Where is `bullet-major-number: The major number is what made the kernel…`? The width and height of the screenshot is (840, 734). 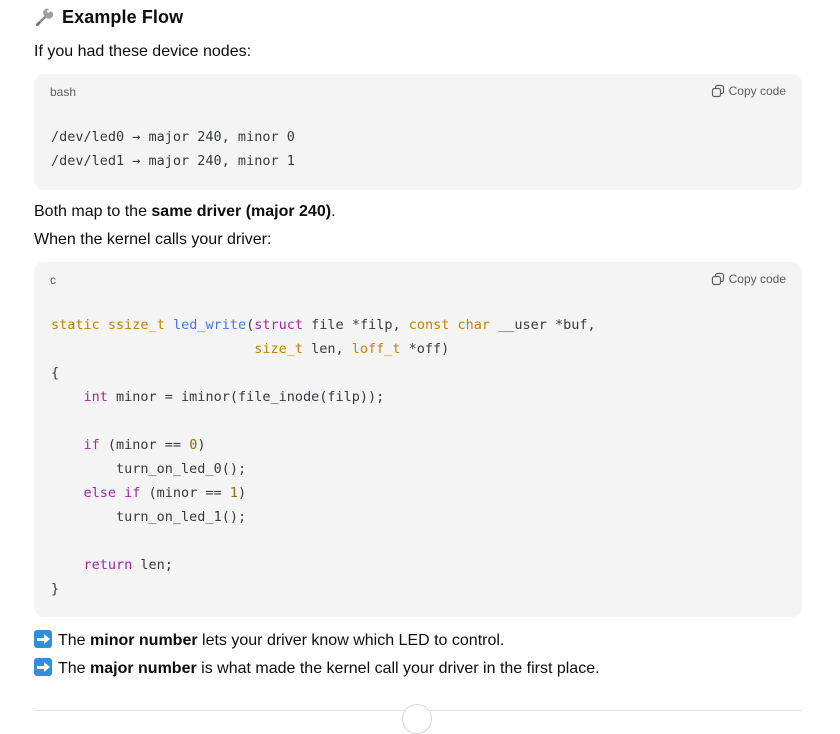
bullet-major-number: The major number is what made the kernel… is located at coordinates (317, 668).